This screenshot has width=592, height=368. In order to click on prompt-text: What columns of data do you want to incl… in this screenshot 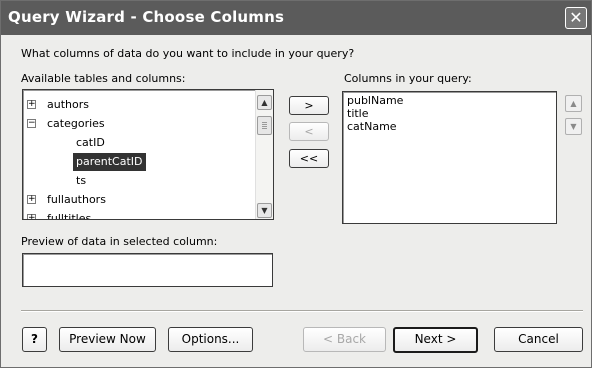, I will do `click(188, 53)`.